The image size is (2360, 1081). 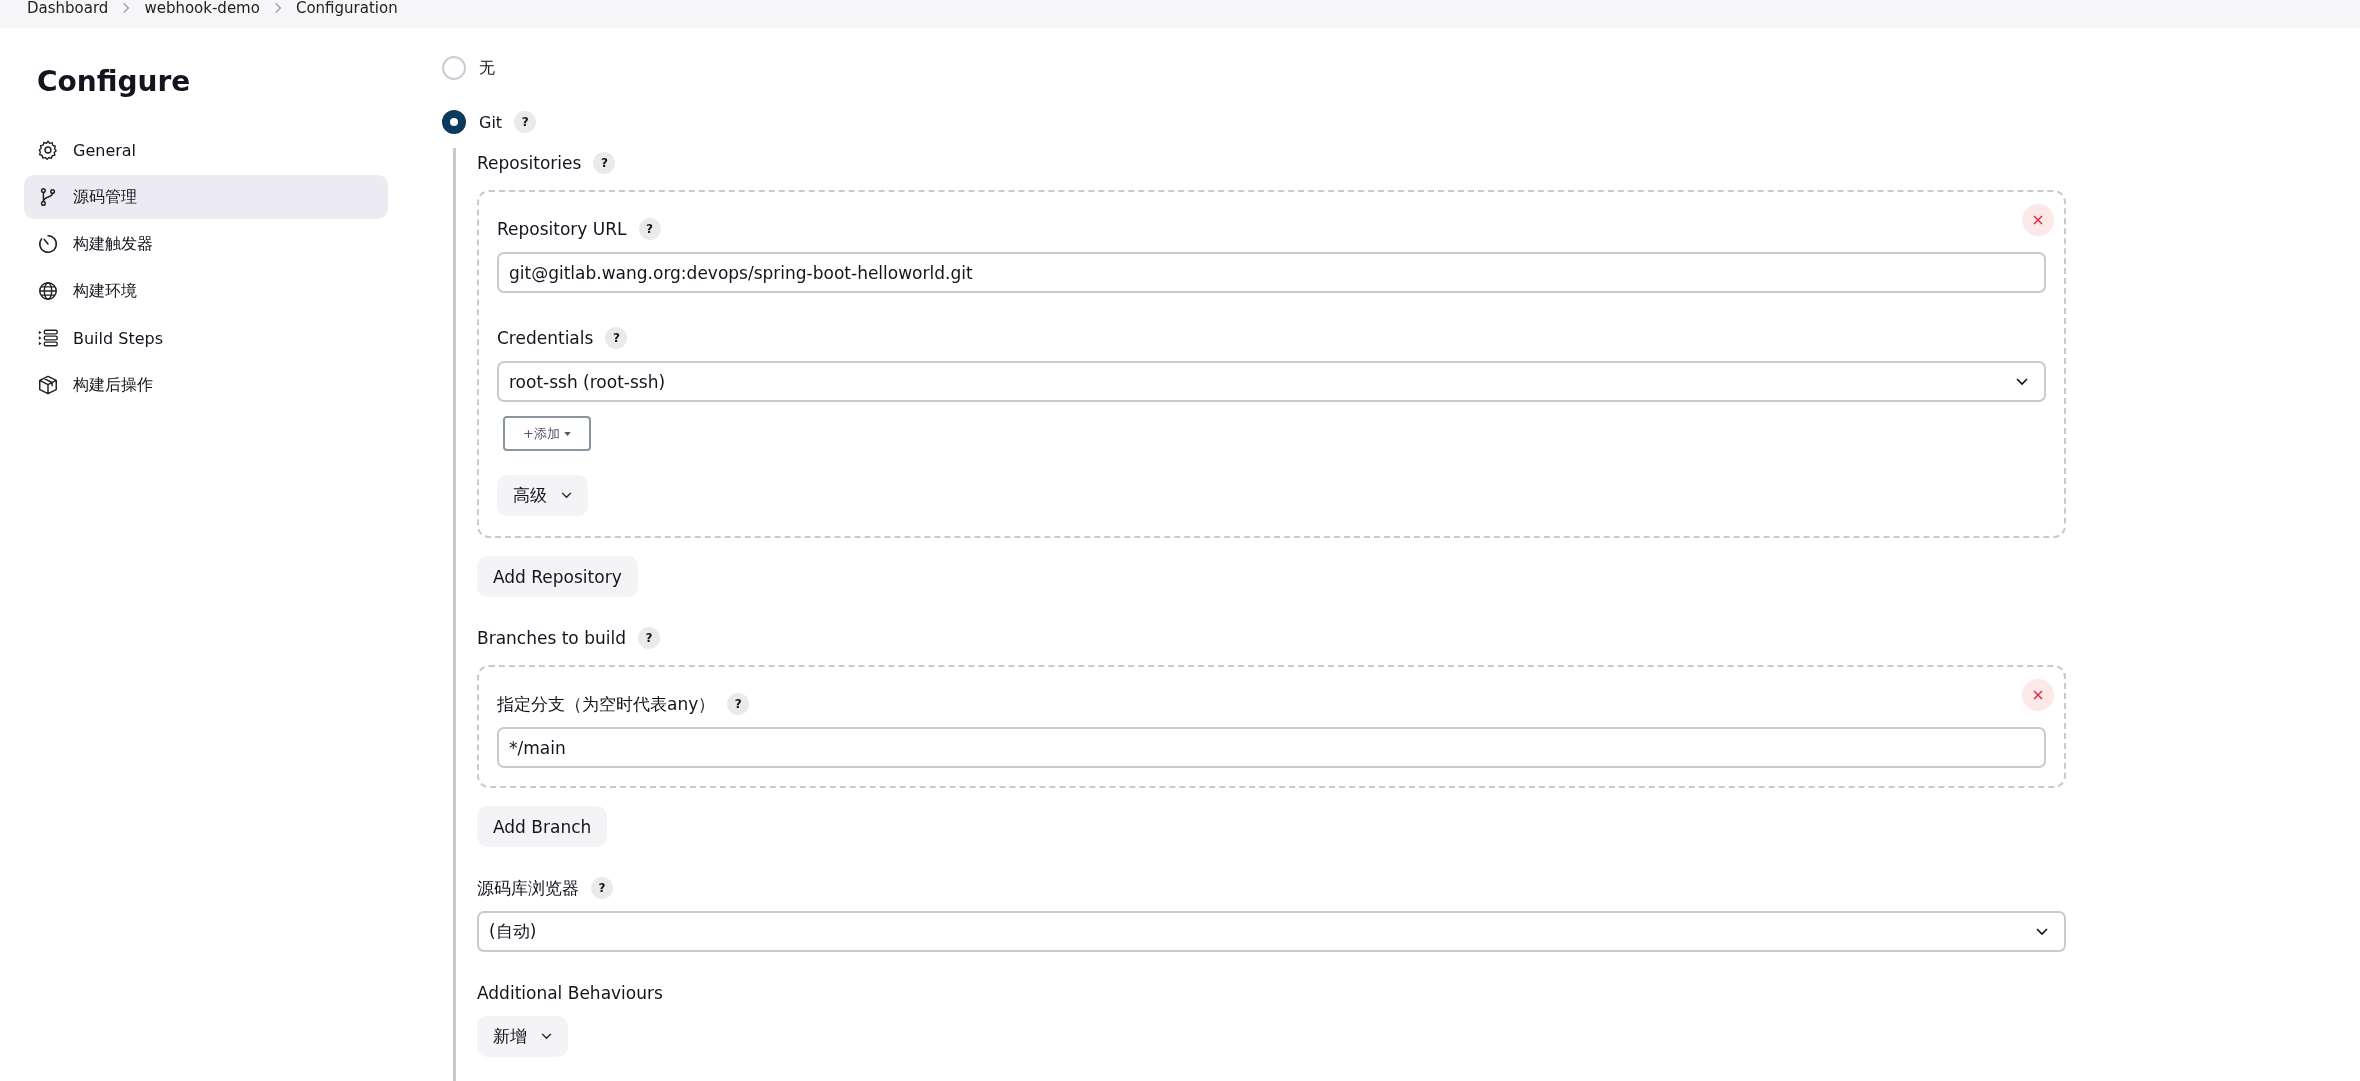 I want to click on repository-browser-dropdown: (自动), so click(x=1271, y=931).